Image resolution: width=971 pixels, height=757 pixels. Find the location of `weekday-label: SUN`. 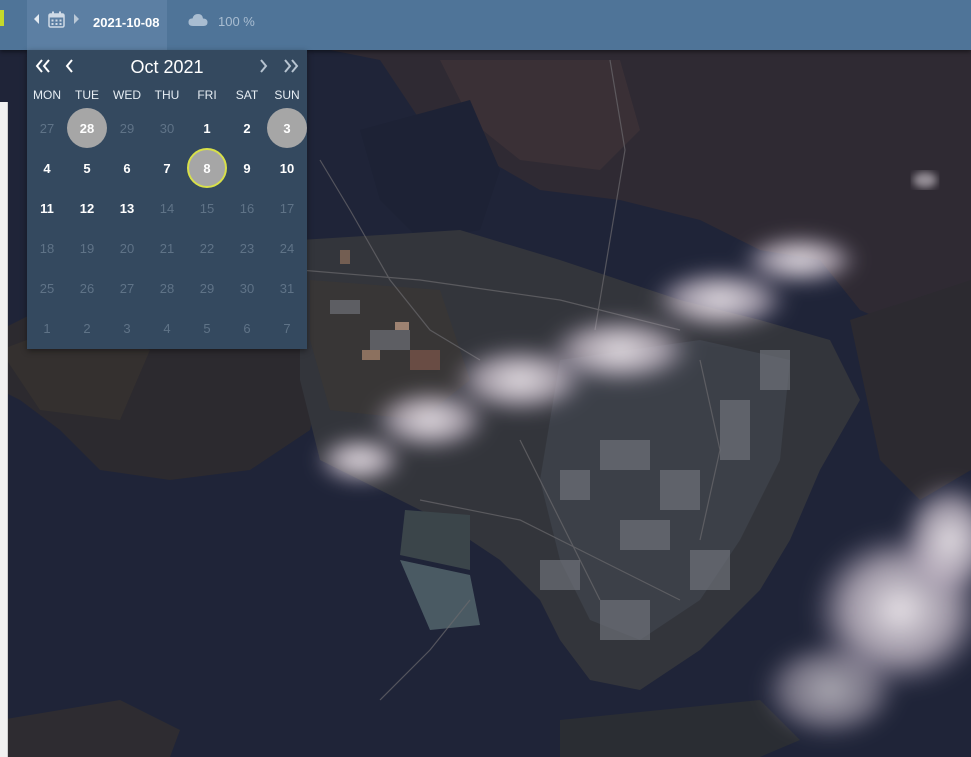

weekday-label: SUN is located at coordinates (287, 95).